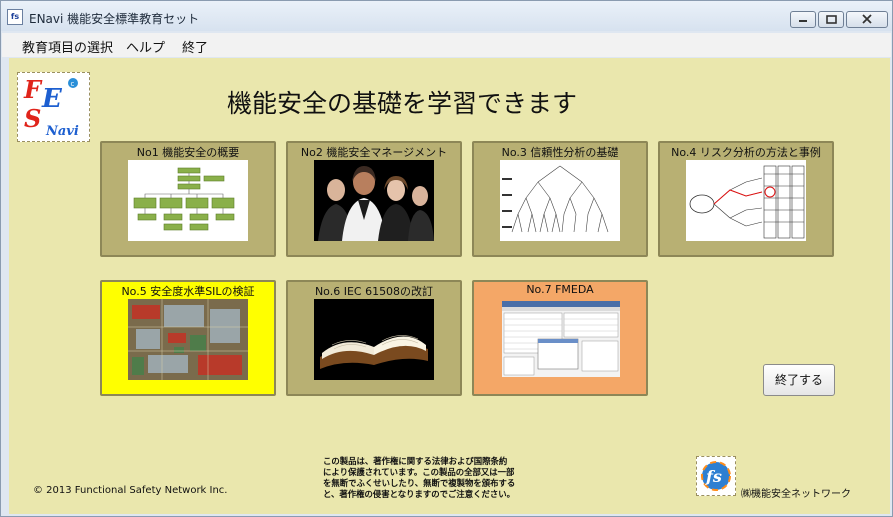  Describe the element at coordinates (560, 152) in the screenshot. I see `card-label: No.3 信頼性分析の基礎` at that location.